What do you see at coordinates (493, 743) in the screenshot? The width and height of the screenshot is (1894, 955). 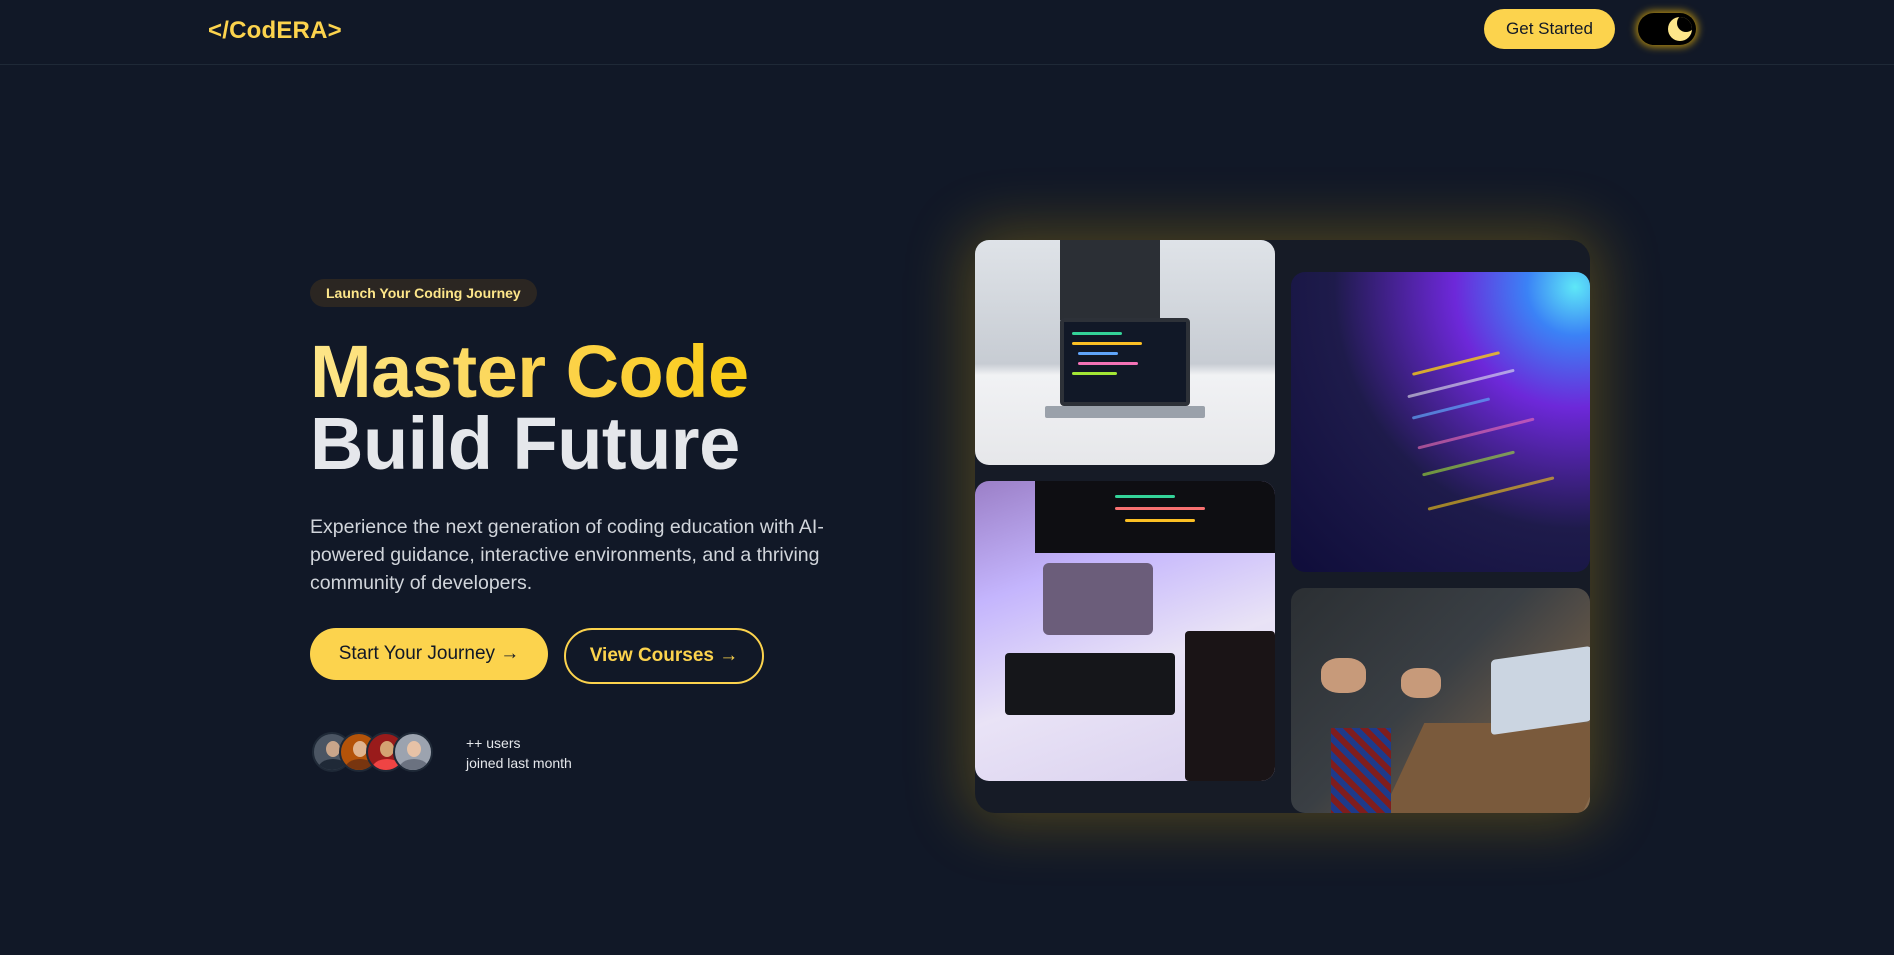 I see `users-count: ++ users` at bounding box center [493, 743].